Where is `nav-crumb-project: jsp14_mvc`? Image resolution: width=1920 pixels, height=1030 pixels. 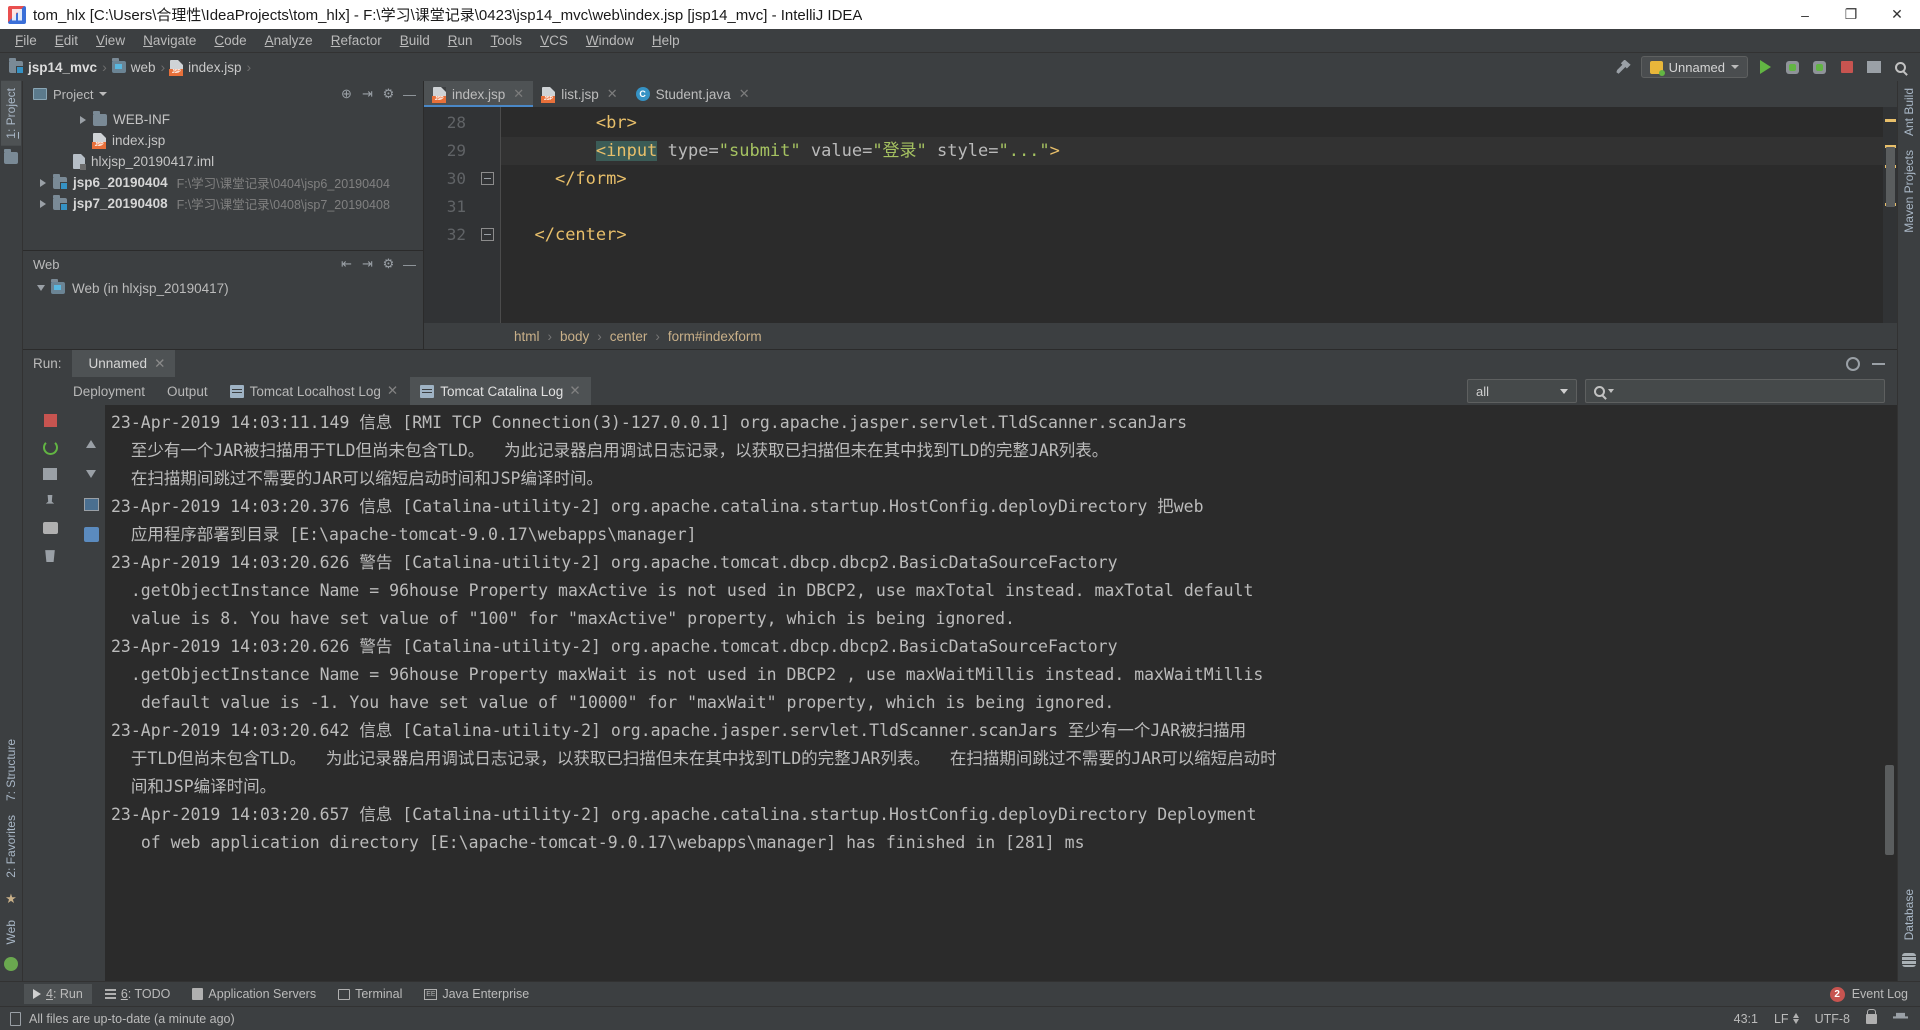 nav-crumb-project: jsp14_mvc is located at coordinates (53, 66).